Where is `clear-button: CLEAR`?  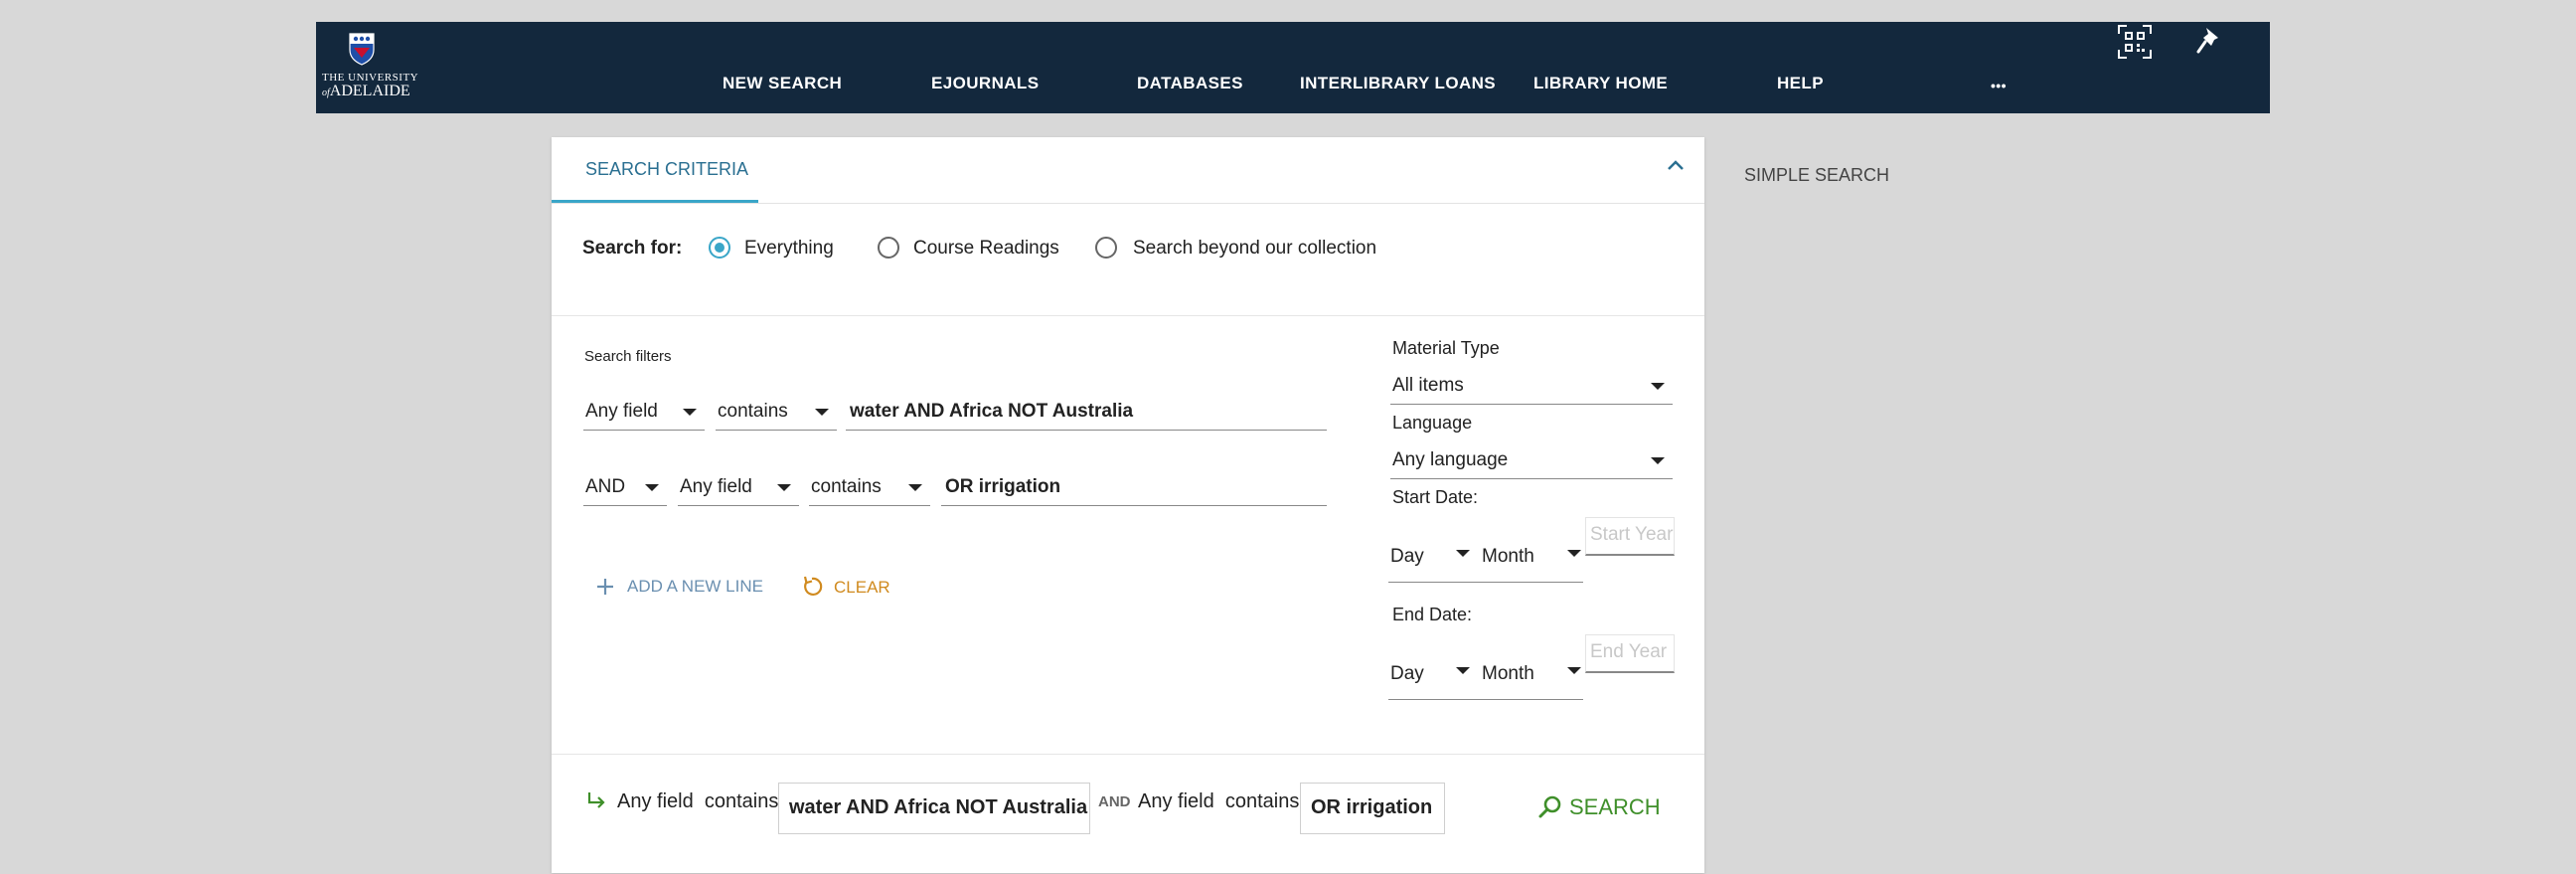 clear-button: CLEAR is located at coordinates (849, 588).